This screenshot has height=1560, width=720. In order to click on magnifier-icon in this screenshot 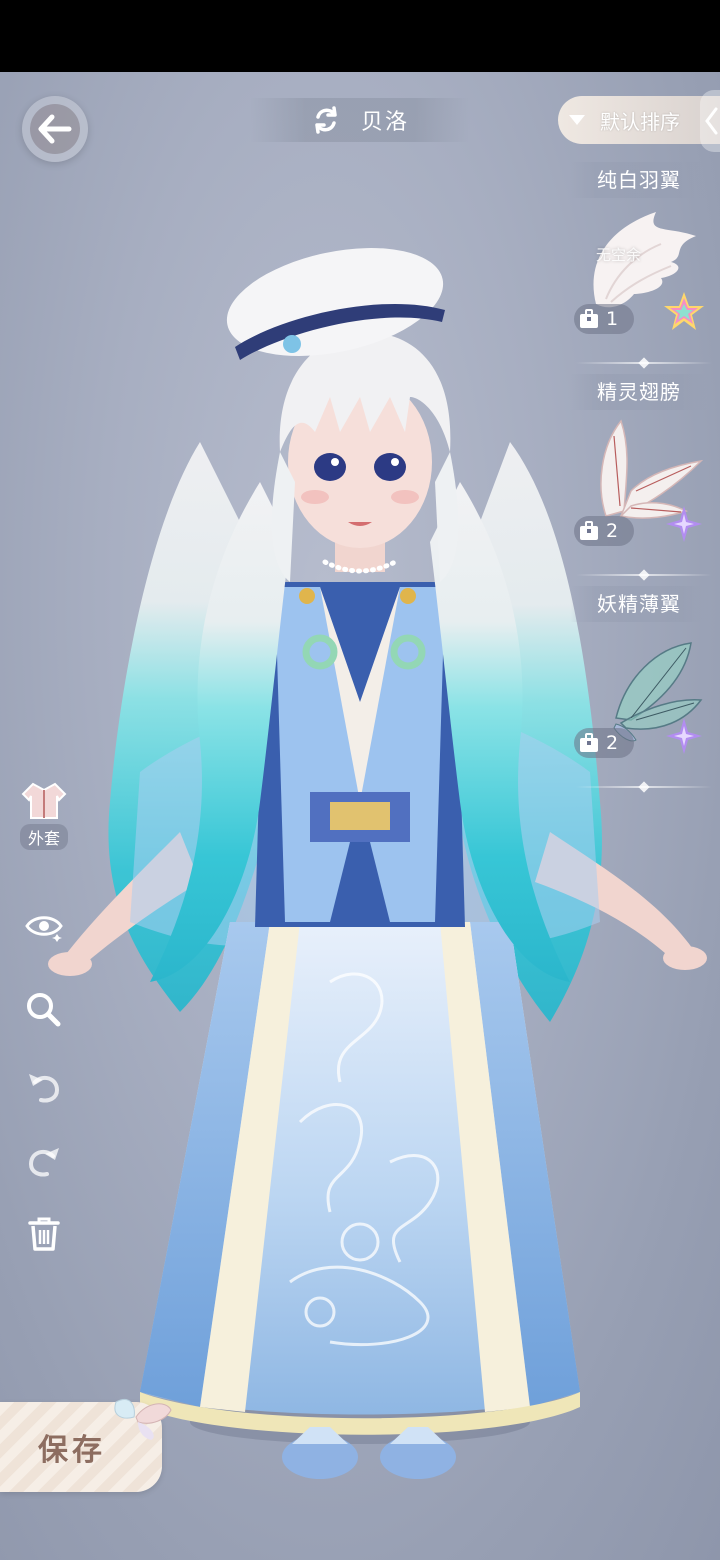, I will do `click(44, 1010)`.